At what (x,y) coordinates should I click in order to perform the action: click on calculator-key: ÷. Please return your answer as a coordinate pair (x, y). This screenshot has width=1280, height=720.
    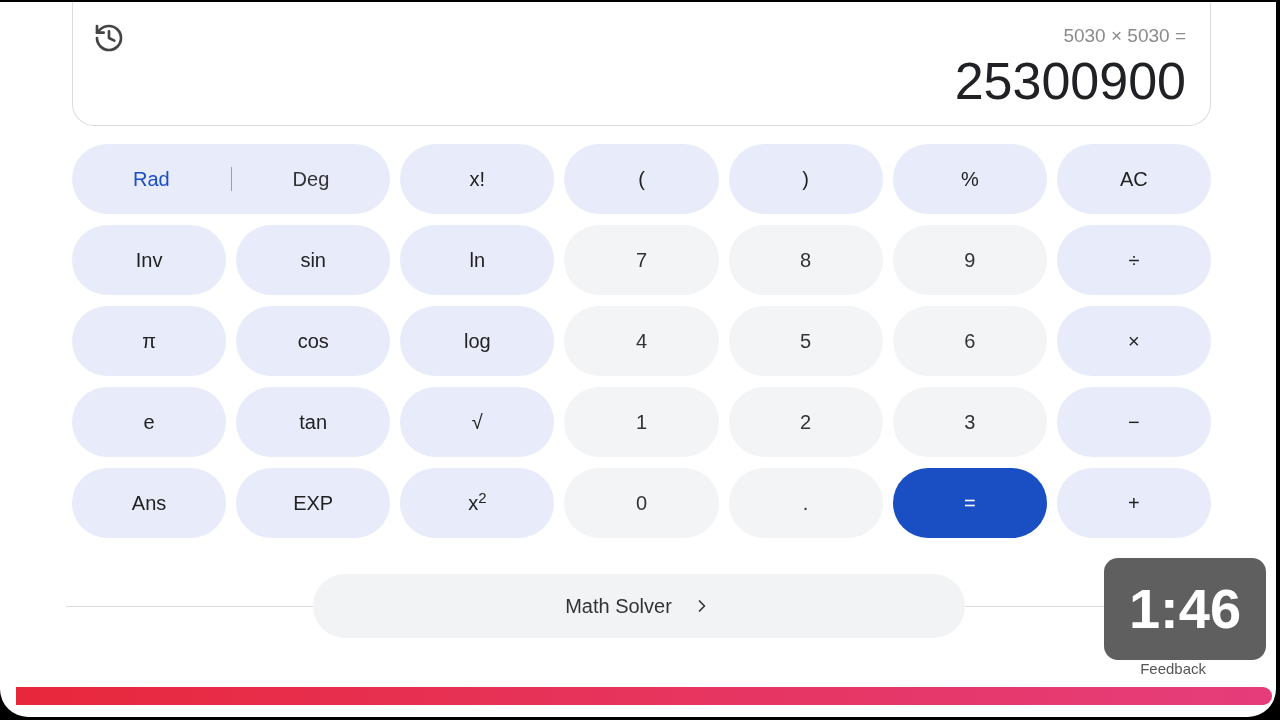
    Looking at the image, I should click on (1133, 260).